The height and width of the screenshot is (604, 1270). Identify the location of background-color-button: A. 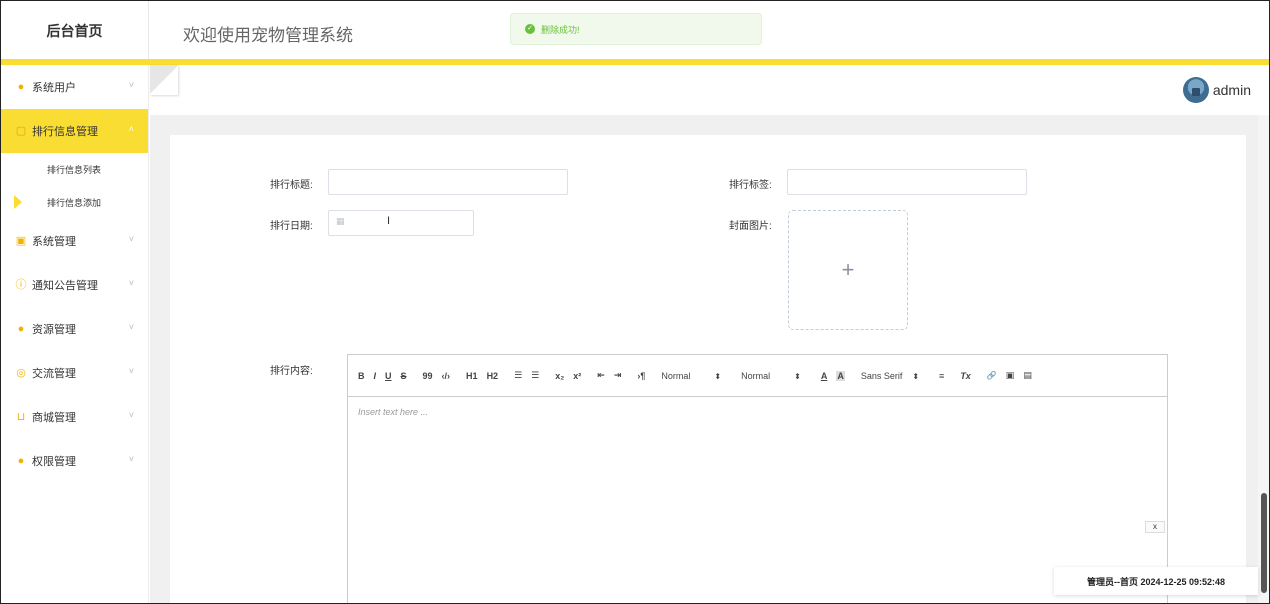
(840, 375).